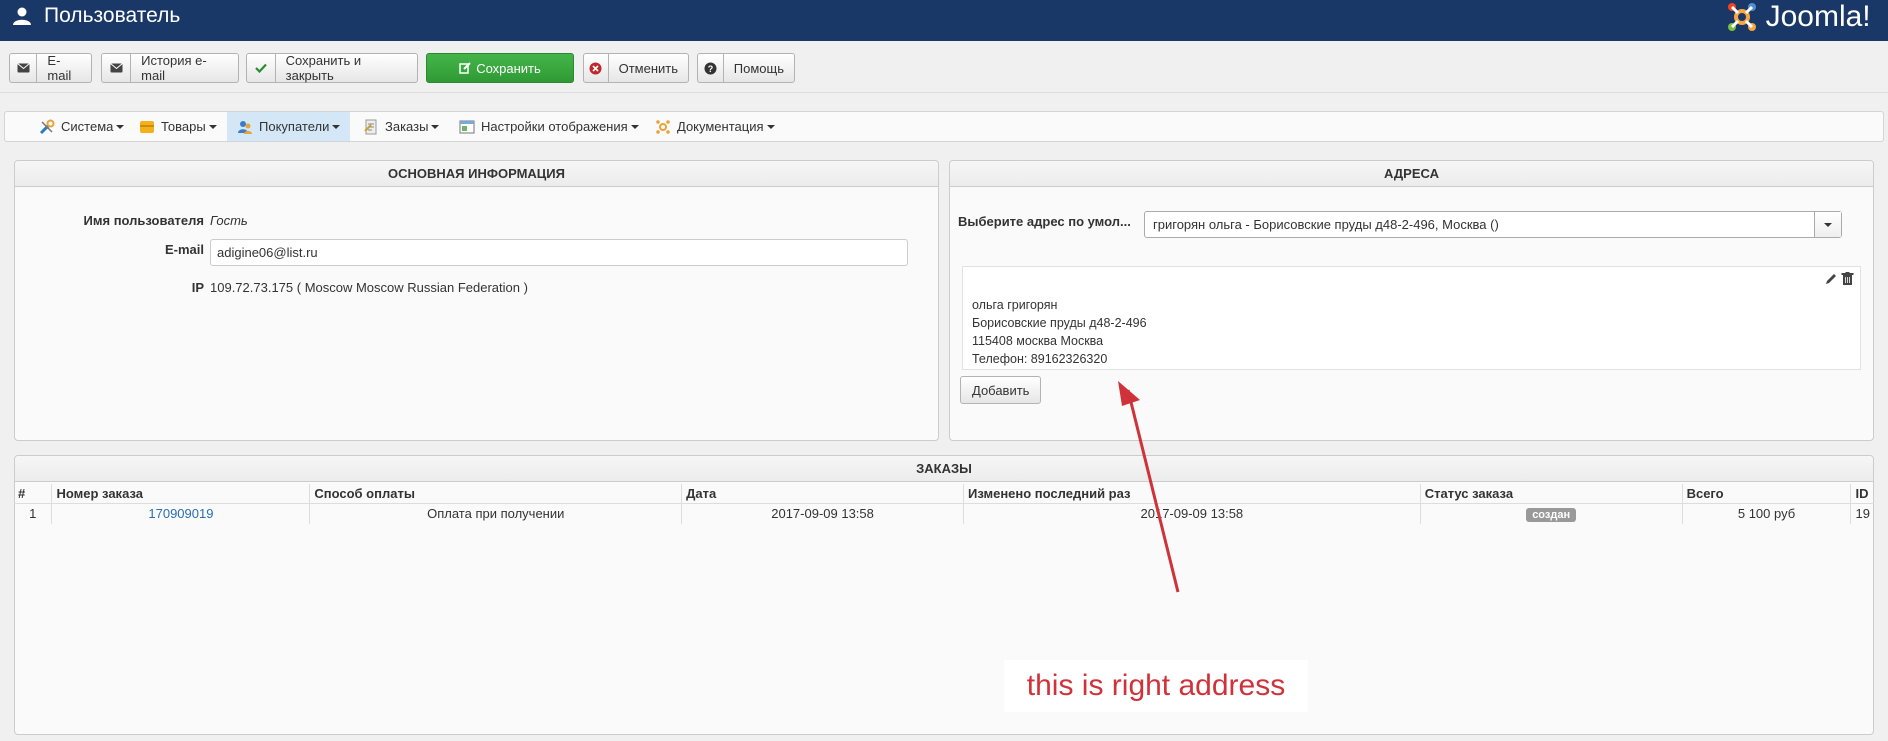  What do you see at coordinates (648, 68) in the screenshot?
I see `cancel-button-label: Отменить` at bounding box center [648, 68].